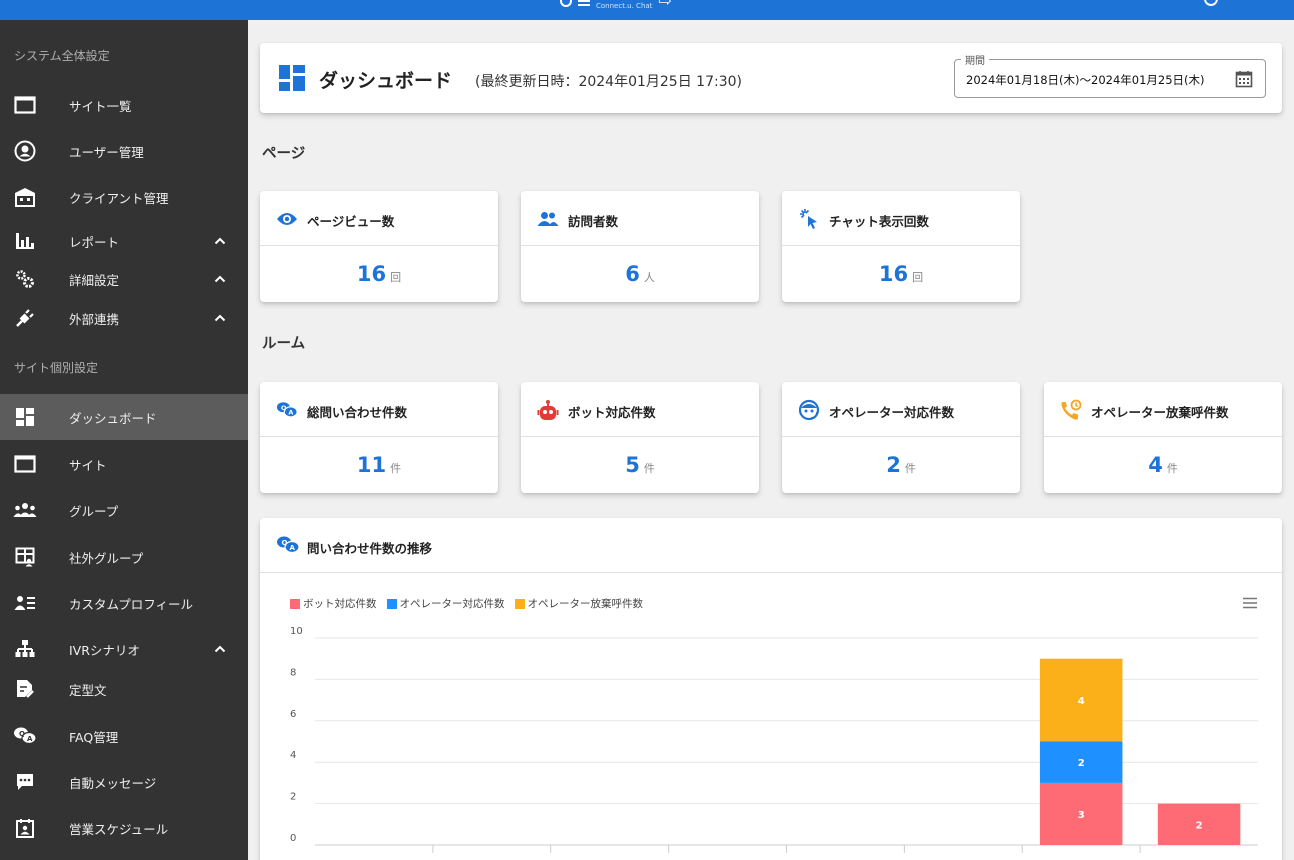 The height and width of the screenshot is (860, 1294). What do you see at coordinates (293, 755) in the screenshot?
I see `y-tick-label: 4` at bounding box center [293, 755].